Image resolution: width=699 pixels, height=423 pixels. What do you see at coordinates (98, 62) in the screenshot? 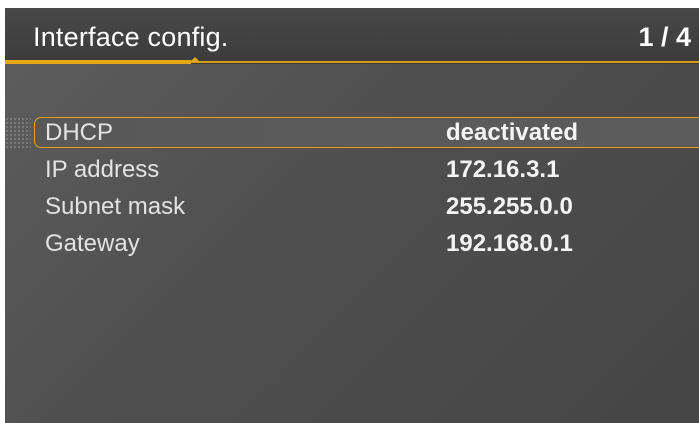
I see `header-scroll-indicator` at bounding box center [98, 62].